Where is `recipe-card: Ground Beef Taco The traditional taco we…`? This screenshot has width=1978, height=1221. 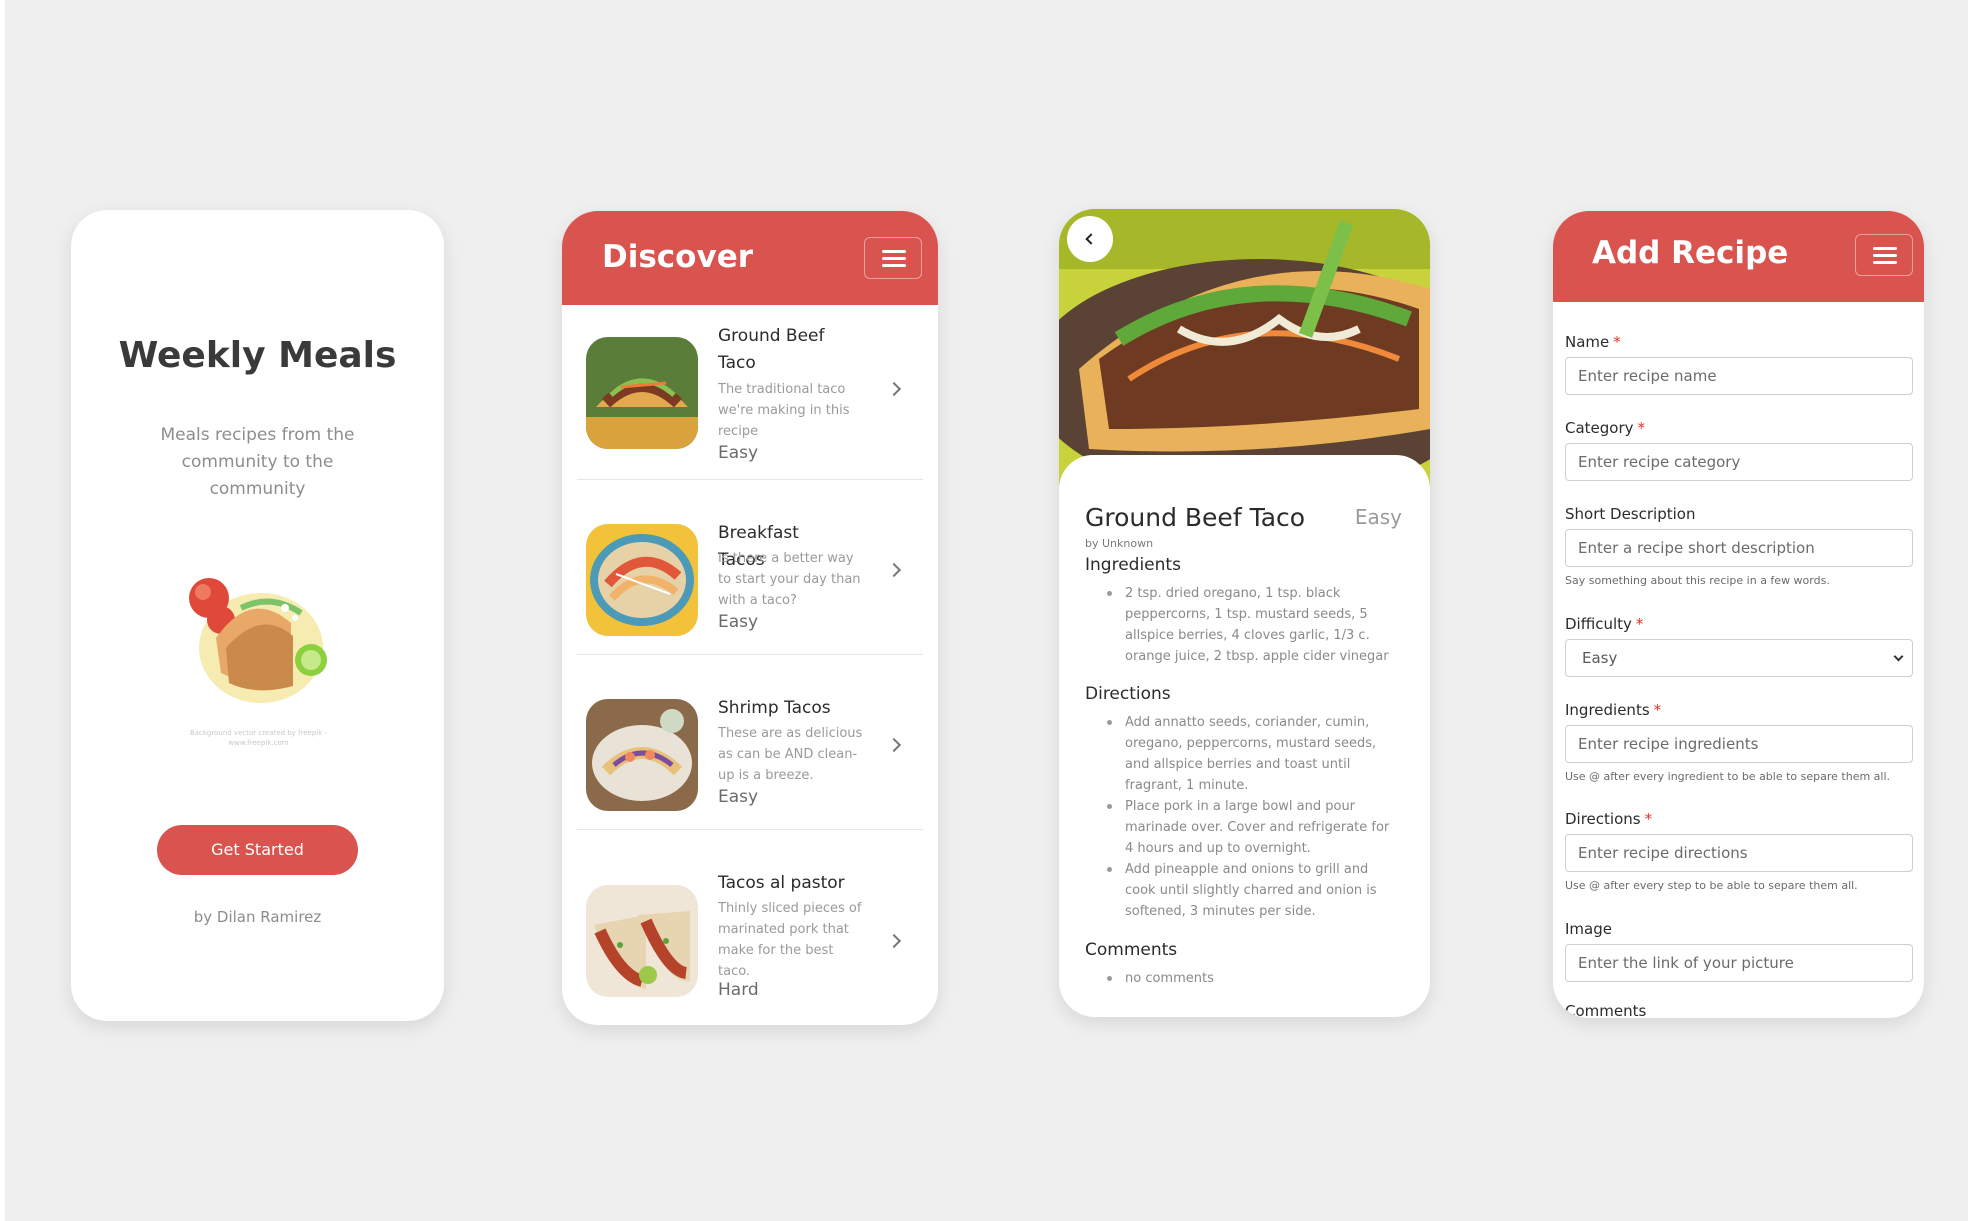
recipe-card: Ground Beef Taco The traditional taco we… is located at coordinates (750, 392).